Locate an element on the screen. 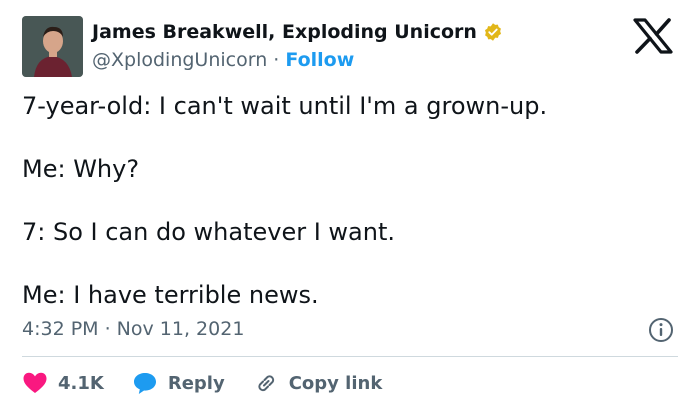  follow-button: Follow is located at coordinates (319, 60).